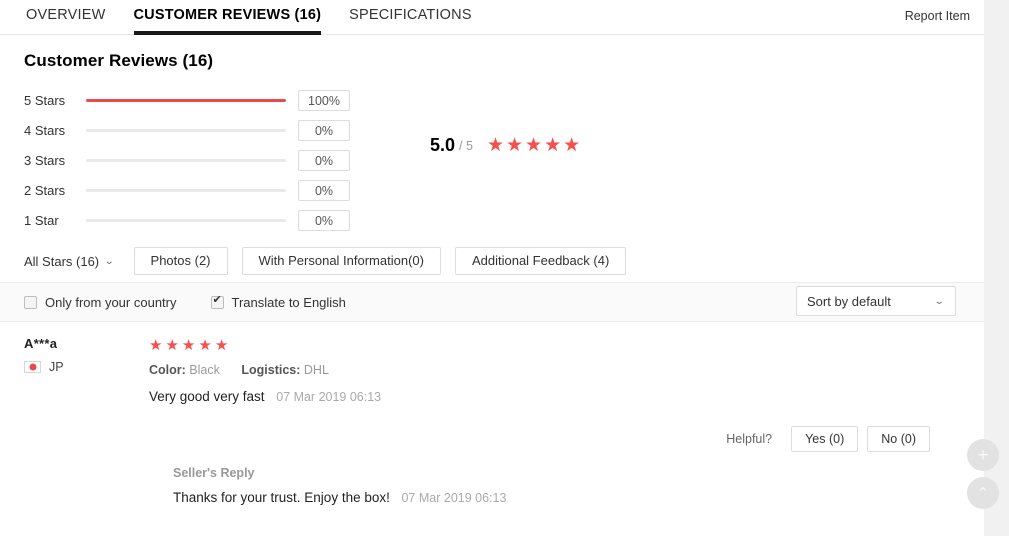 This screenshot has width=1009, height=536. I want to click on rating-bar-row: 2 Stars 0%, so click(189, 190).